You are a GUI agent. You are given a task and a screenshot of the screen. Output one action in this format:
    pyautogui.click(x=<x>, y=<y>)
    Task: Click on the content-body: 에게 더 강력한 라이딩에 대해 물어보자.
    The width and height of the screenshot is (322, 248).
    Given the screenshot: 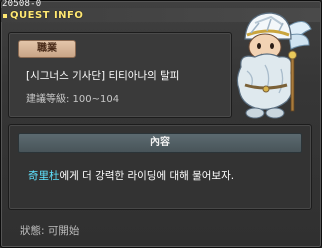 What is the action you would take?
    pyautogui.click(x=147, y=176)
    